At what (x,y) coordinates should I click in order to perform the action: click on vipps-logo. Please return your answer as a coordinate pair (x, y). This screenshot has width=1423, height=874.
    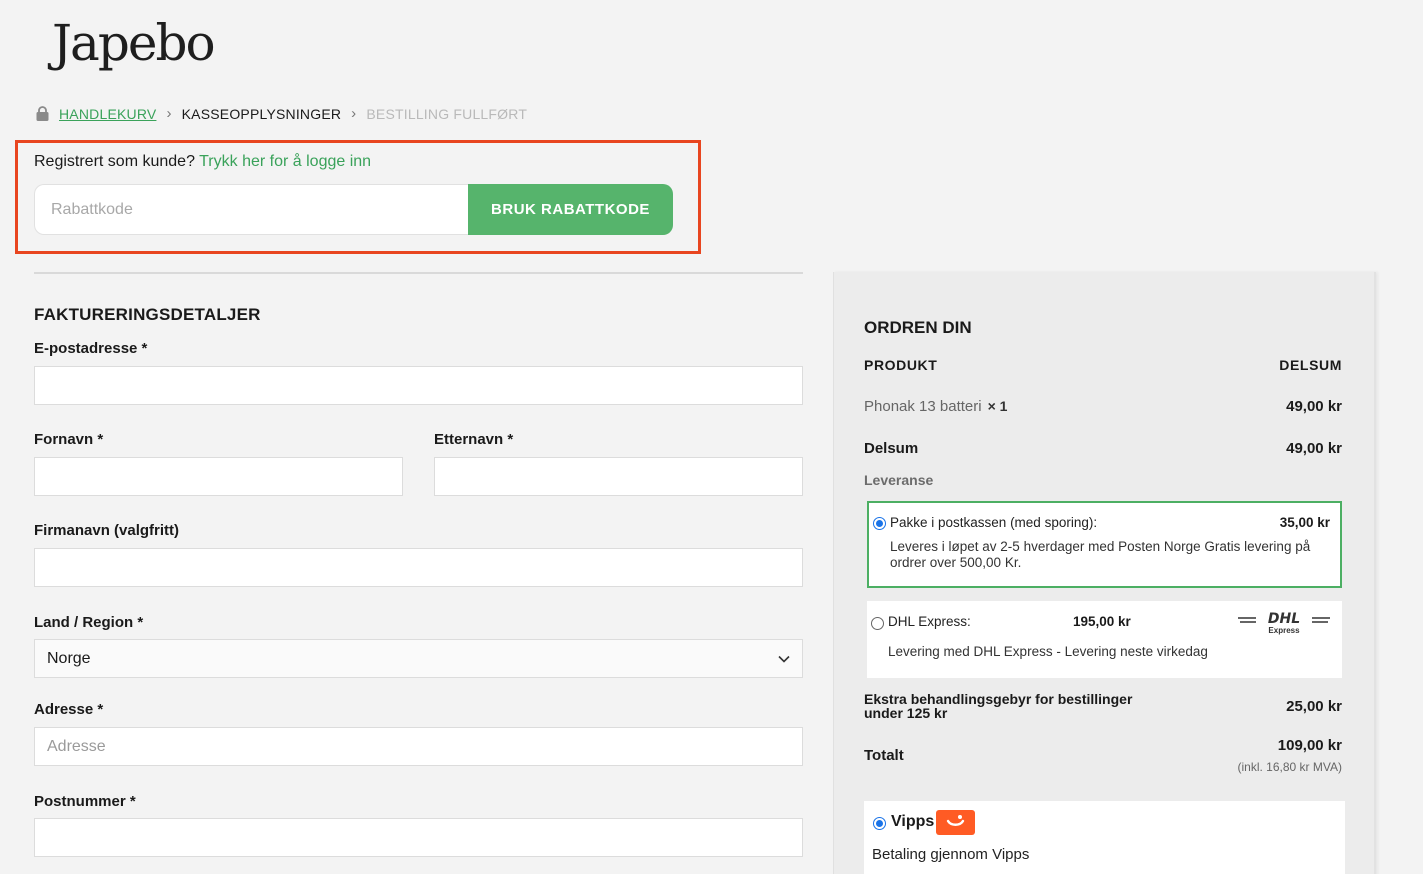
    Looking at the image, I should click on (955, 822).